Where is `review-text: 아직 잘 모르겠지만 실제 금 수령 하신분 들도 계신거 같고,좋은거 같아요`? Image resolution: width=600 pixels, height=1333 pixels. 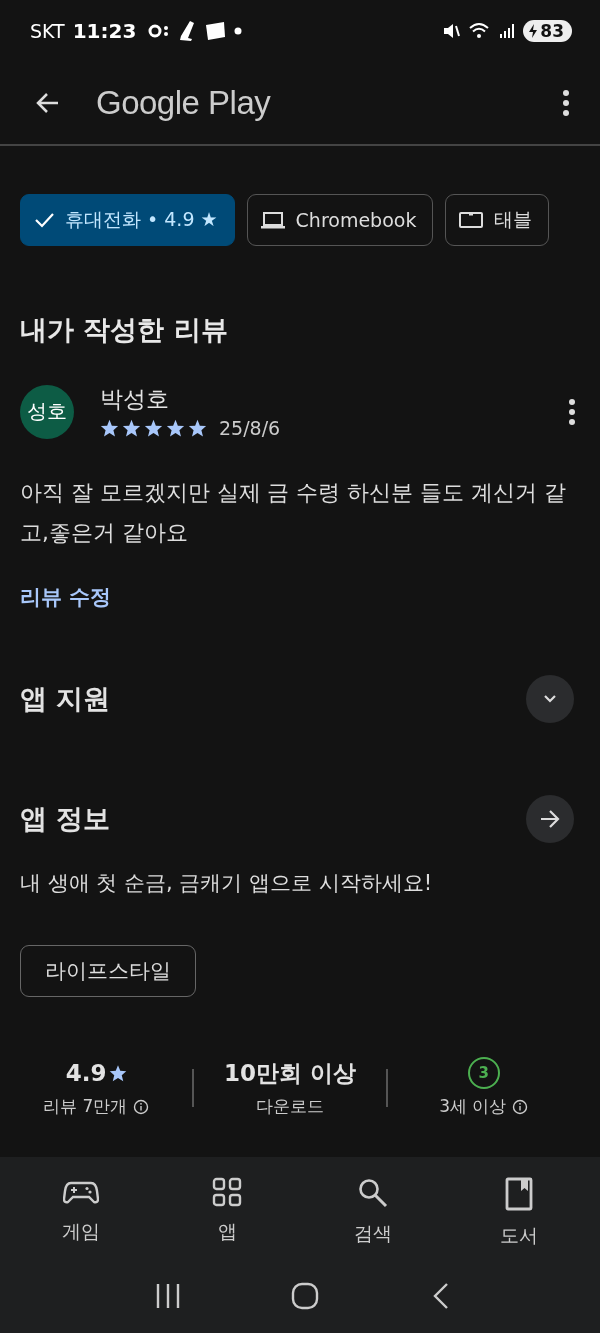 review-text: 아직 잘 모르겠지만 실제 금 수령 하신분 들도 계신거 같고,좋은거 같아요 is located at coordinates (293, 513).